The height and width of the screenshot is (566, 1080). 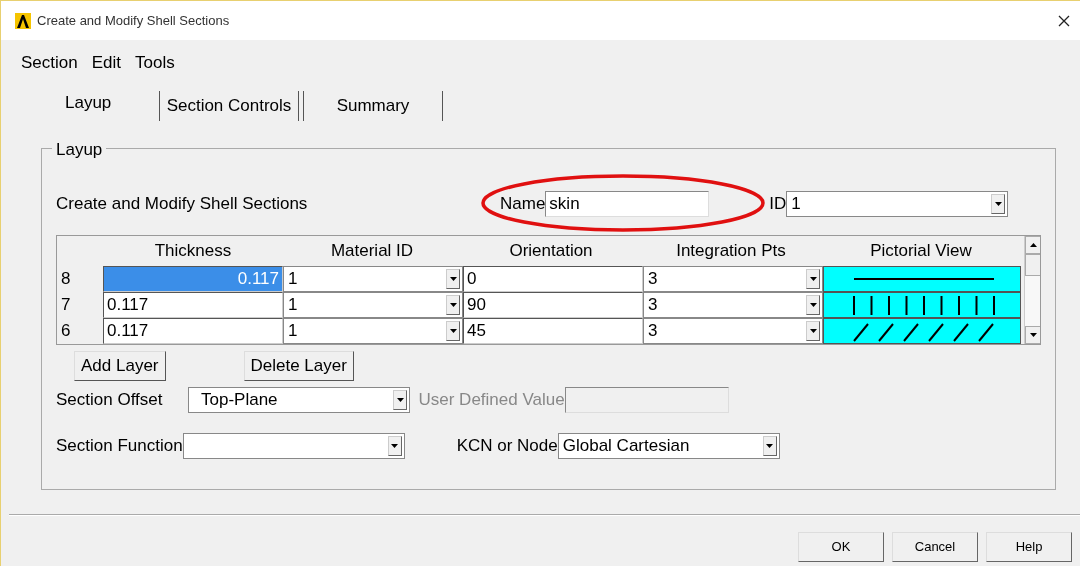 What do you see at coordinates (841, 546) in the screenshot?
I see `dialog-button: OK` at bounding box center [841, 546].